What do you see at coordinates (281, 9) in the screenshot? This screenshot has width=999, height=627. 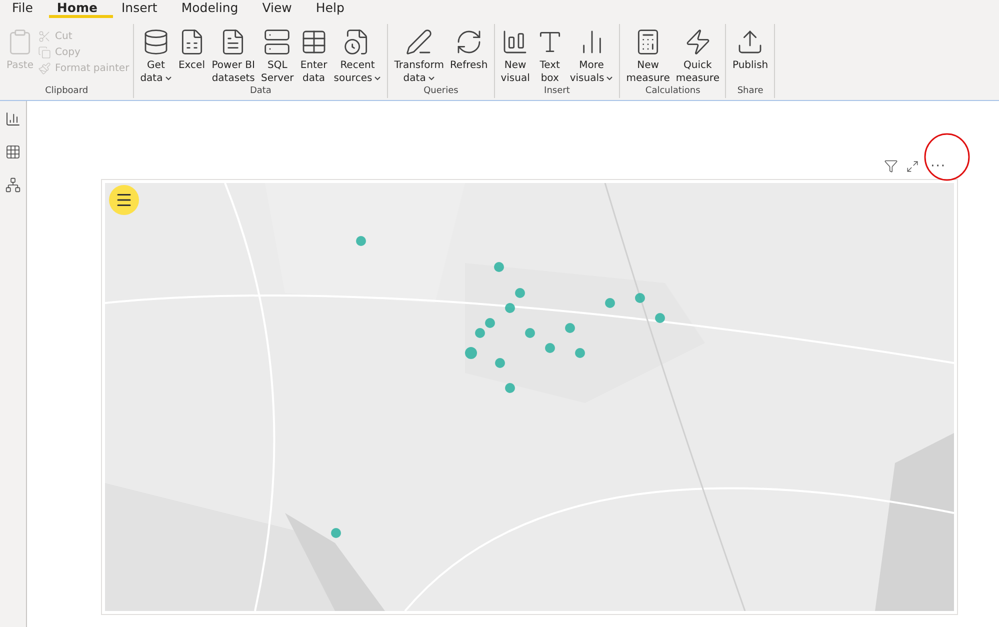 I see `menu-tab: View` at bounding box center [281, 9].